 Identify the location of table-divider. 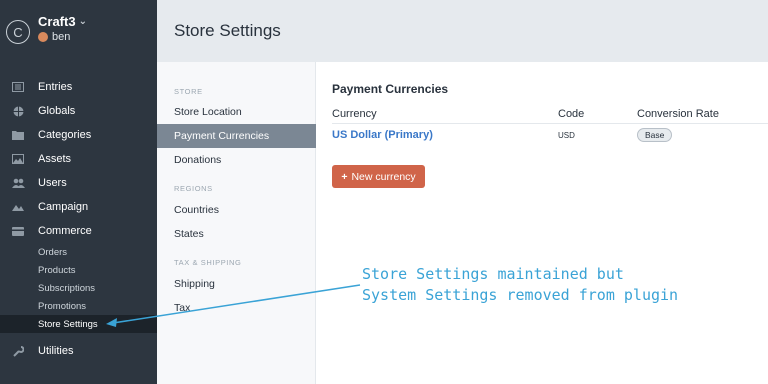
(550, 123).